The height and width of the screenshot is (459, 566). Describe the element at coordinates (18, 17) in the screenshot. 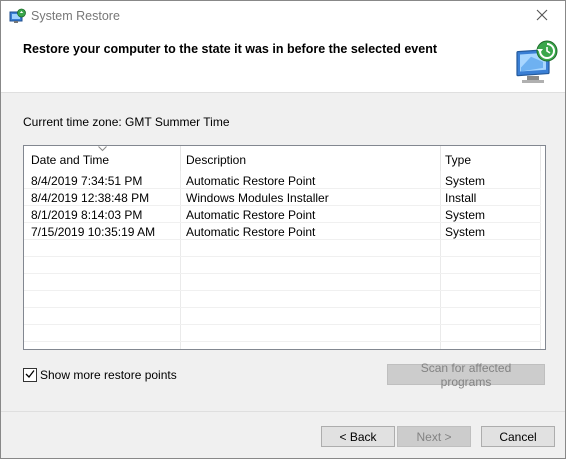

I see `system-restore-icon` at that location.